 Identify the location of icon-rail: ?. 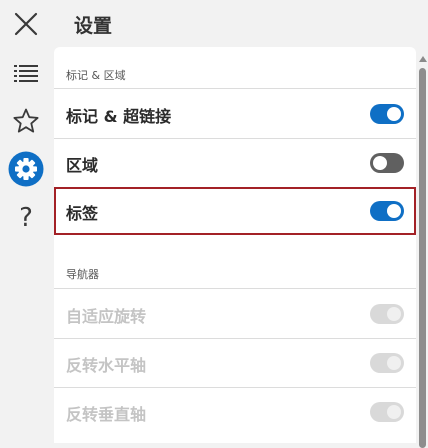
(26, 221).